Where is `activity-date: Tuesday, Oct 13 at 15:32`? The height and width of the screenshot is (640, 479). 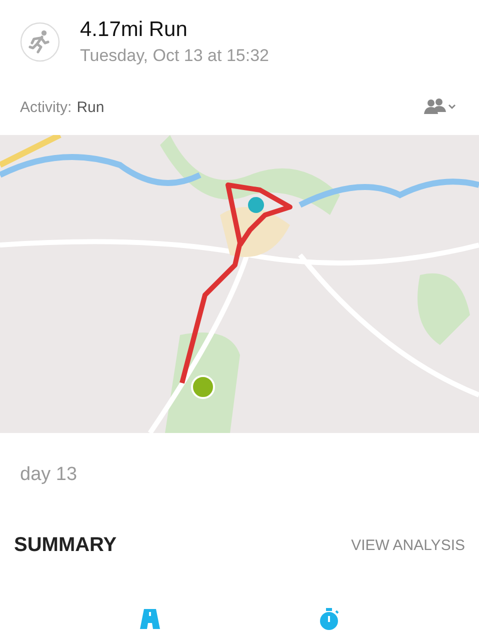
activity-date: Tuesday, Oct 13 at 15:32 is located at coordinates (175, 56).